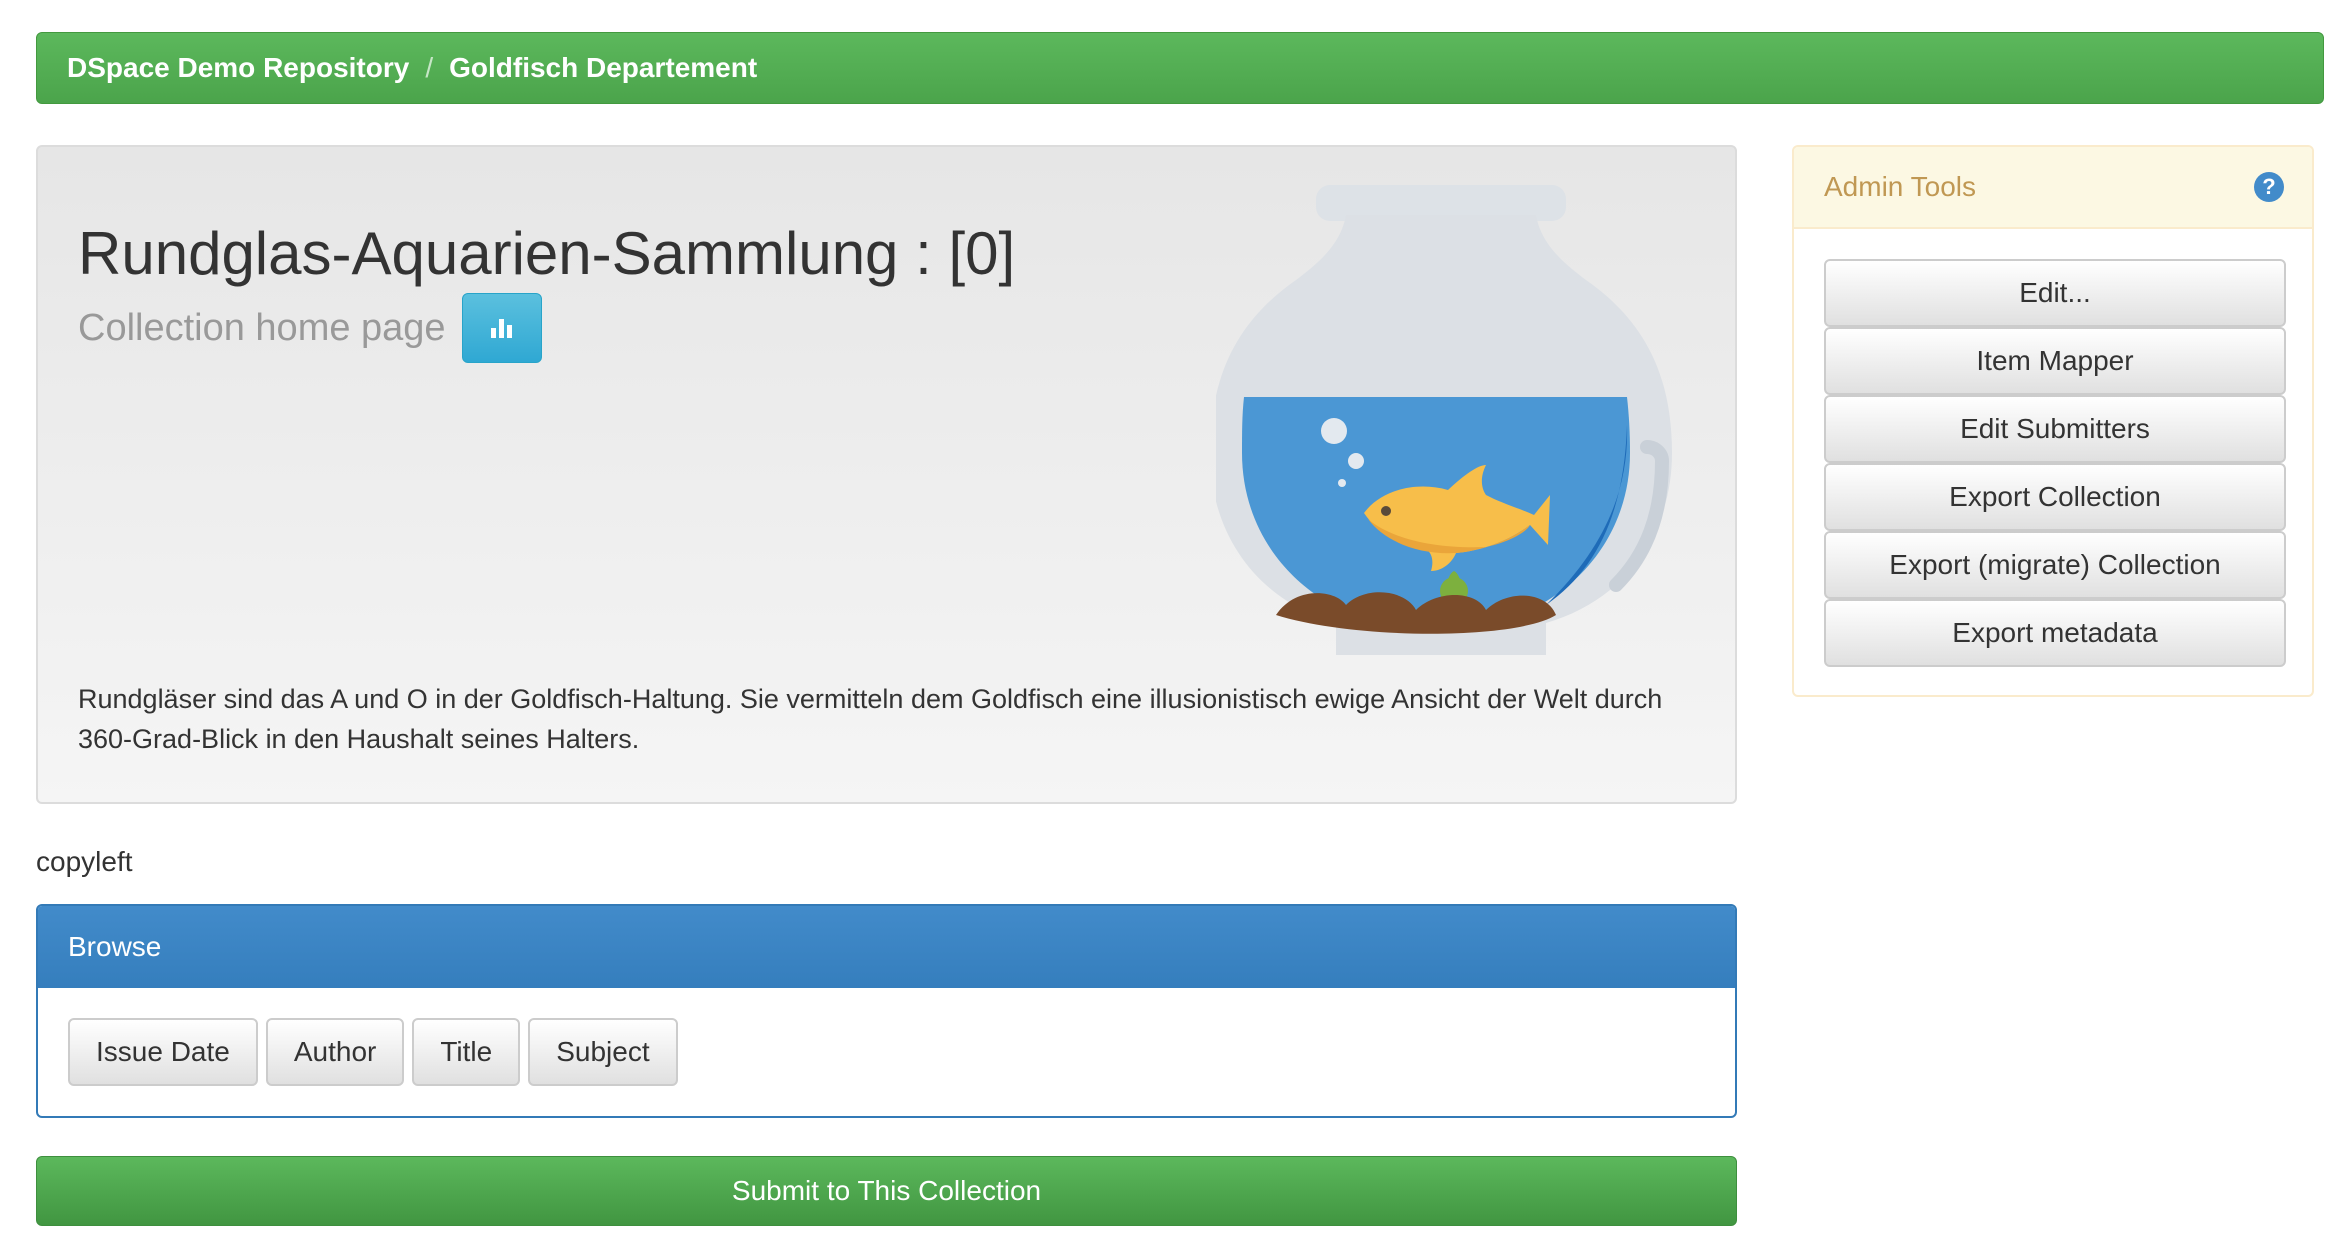  What do you see at coordinates (886, 1037) in the screenshot?
I see `browse-button-group: Issue Date Author Title Subject` at bounding box center [886, 1037].